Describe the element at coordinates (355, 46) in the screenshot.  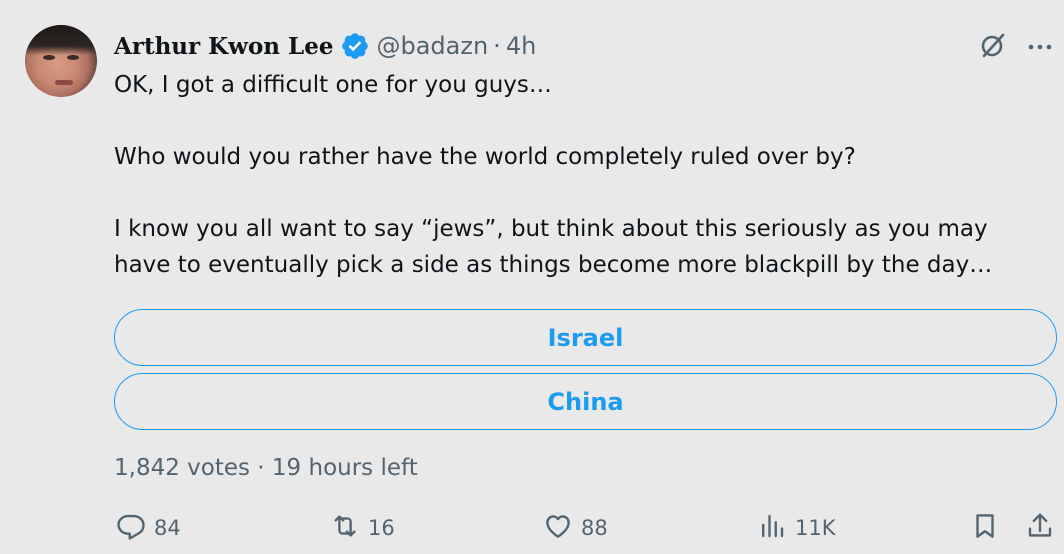
I see `verified-badge-icon` at that location.